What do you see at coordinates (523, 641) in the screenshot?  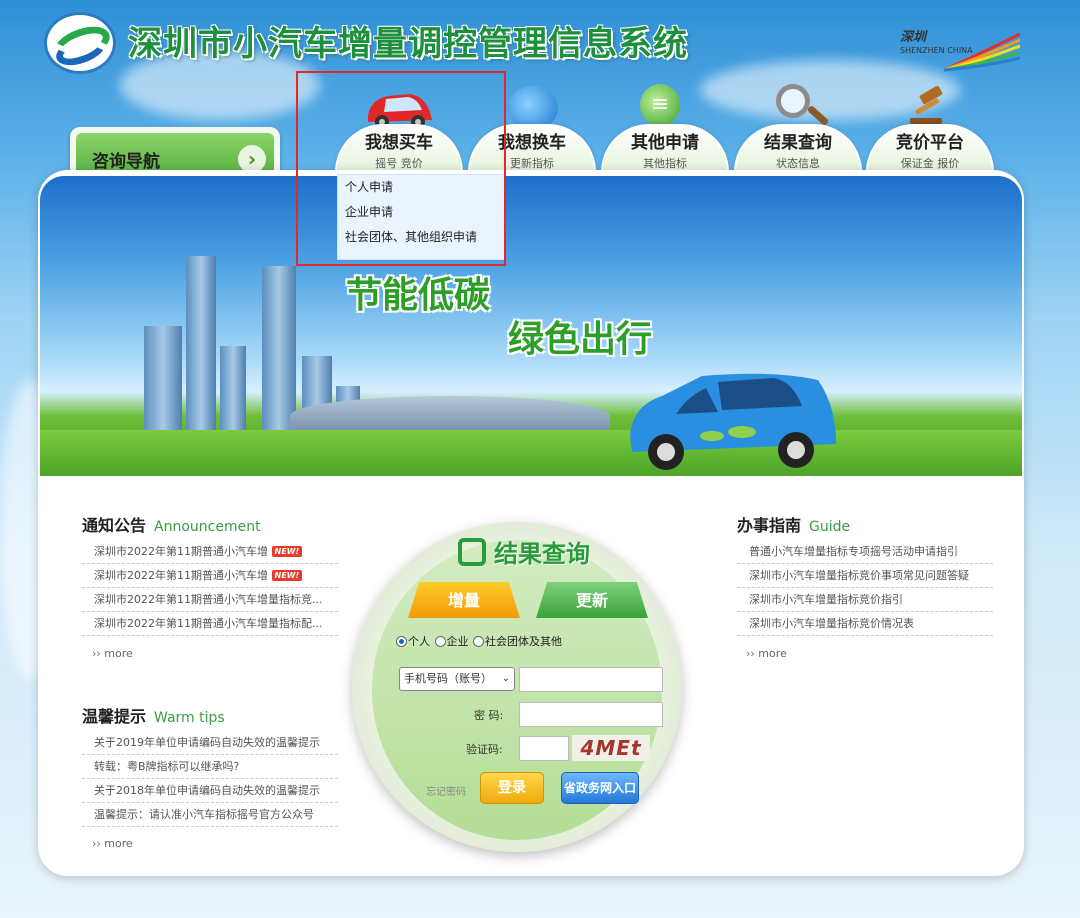 I see `radio-label: 社会团体及其他` at bounding box center [523, 641].